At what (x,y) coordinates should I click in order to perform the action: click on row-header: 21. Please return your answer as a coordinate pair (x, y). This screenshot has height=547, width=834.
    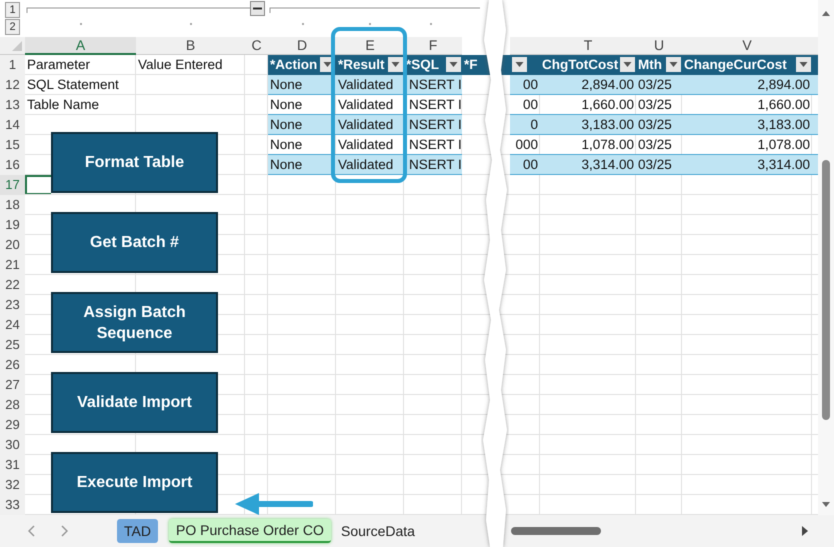
    Looking at the image, I should click on (12, 265).